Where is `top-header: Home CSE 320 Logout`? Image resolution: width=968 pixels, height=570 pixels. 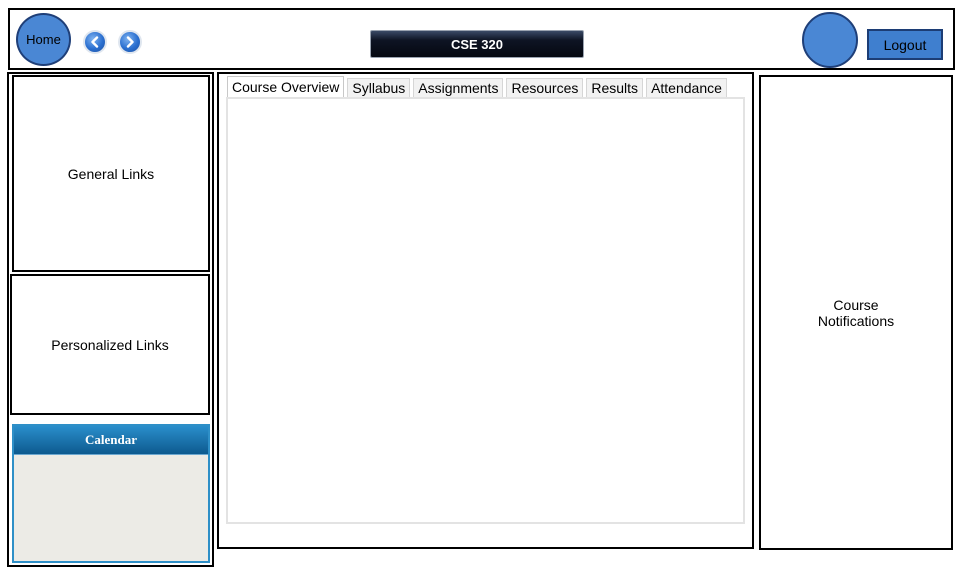 top-header: Home CSE 320 Logout is located at coordinates (481, 39).